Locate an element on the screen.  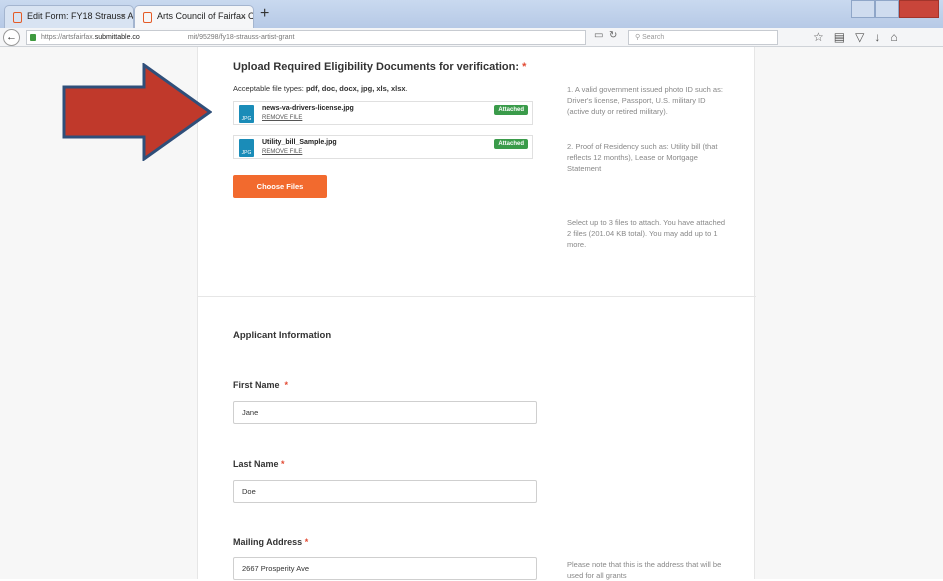
close-window-button is located at coordinates (919, 9).